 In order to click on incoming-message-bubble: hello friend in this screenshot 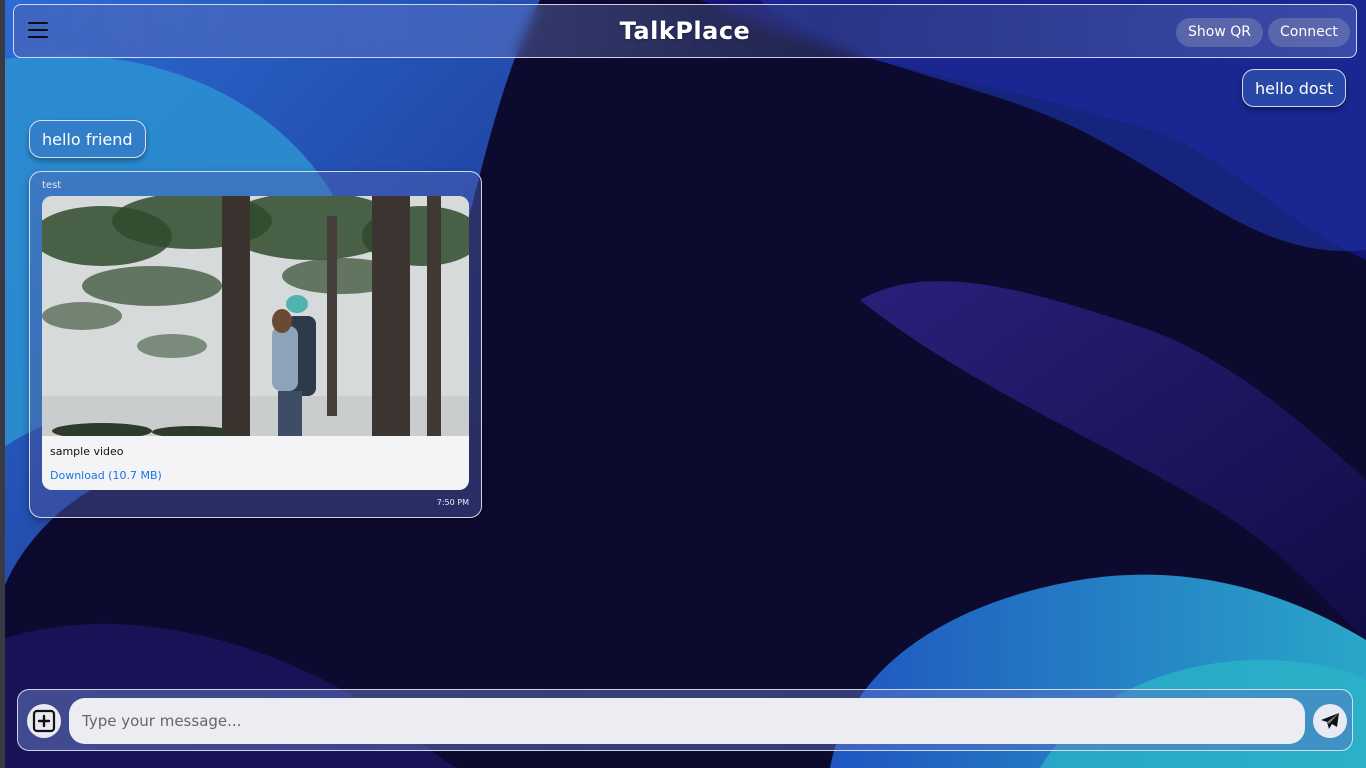, I will do `click(87, 139)`.